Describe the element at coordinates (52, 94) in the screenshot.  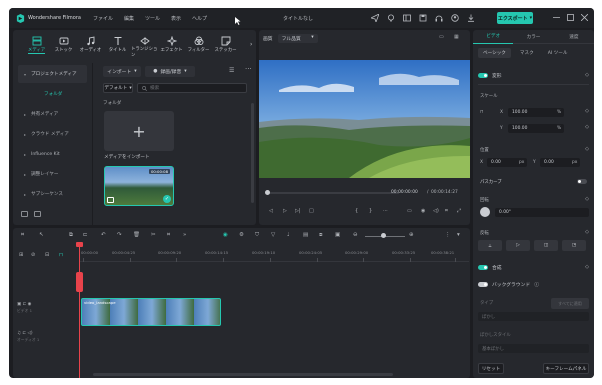
I see `sidebar-folder: フォルダ` at that location.